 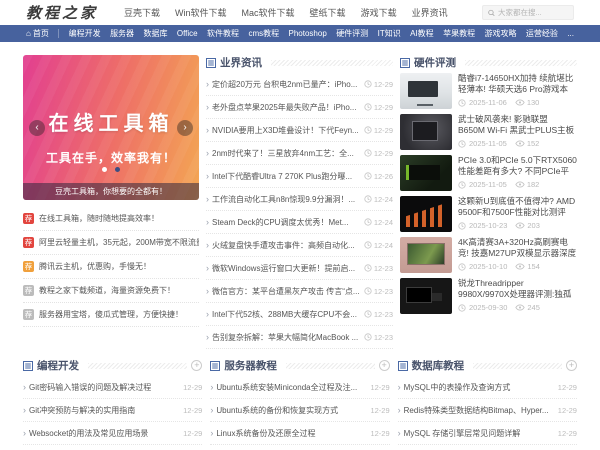 What do you see at coordinates (299, 199) in the screenshot?
I see `news-item: › 工作流自动化工具n8n惊现9.9分漏洞！... 12-24` at bounding box center [299, 199].